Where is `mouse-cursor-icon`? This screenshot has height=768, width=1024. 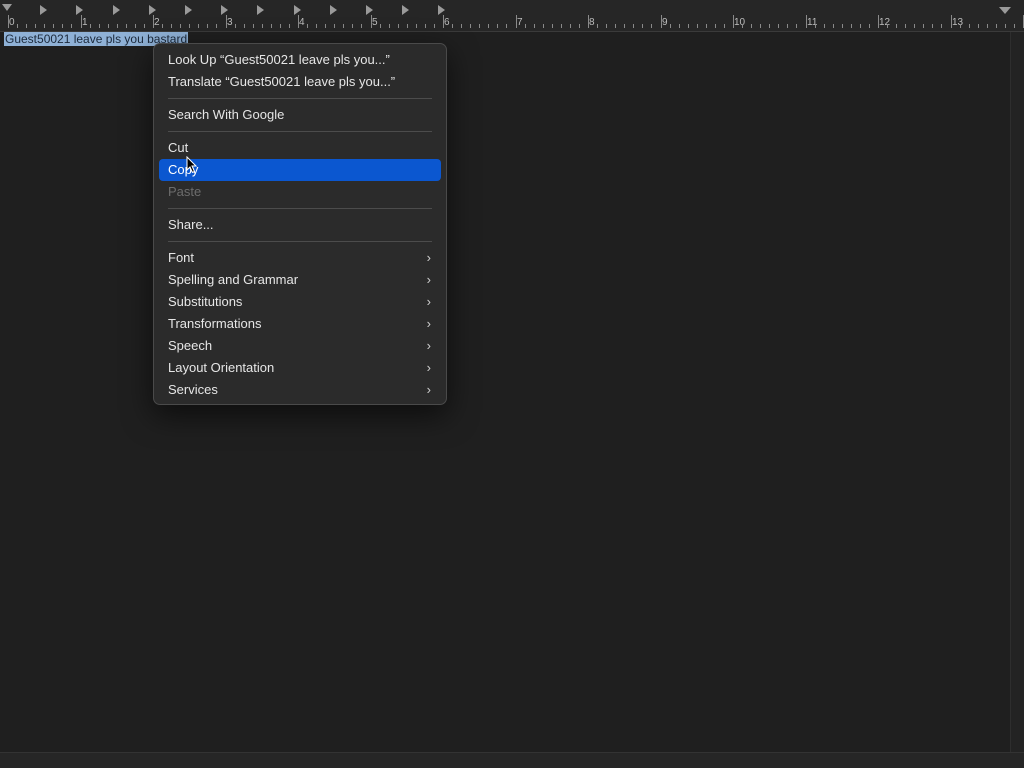 mouse-cursor-icon is located at coordinates (192, 165).